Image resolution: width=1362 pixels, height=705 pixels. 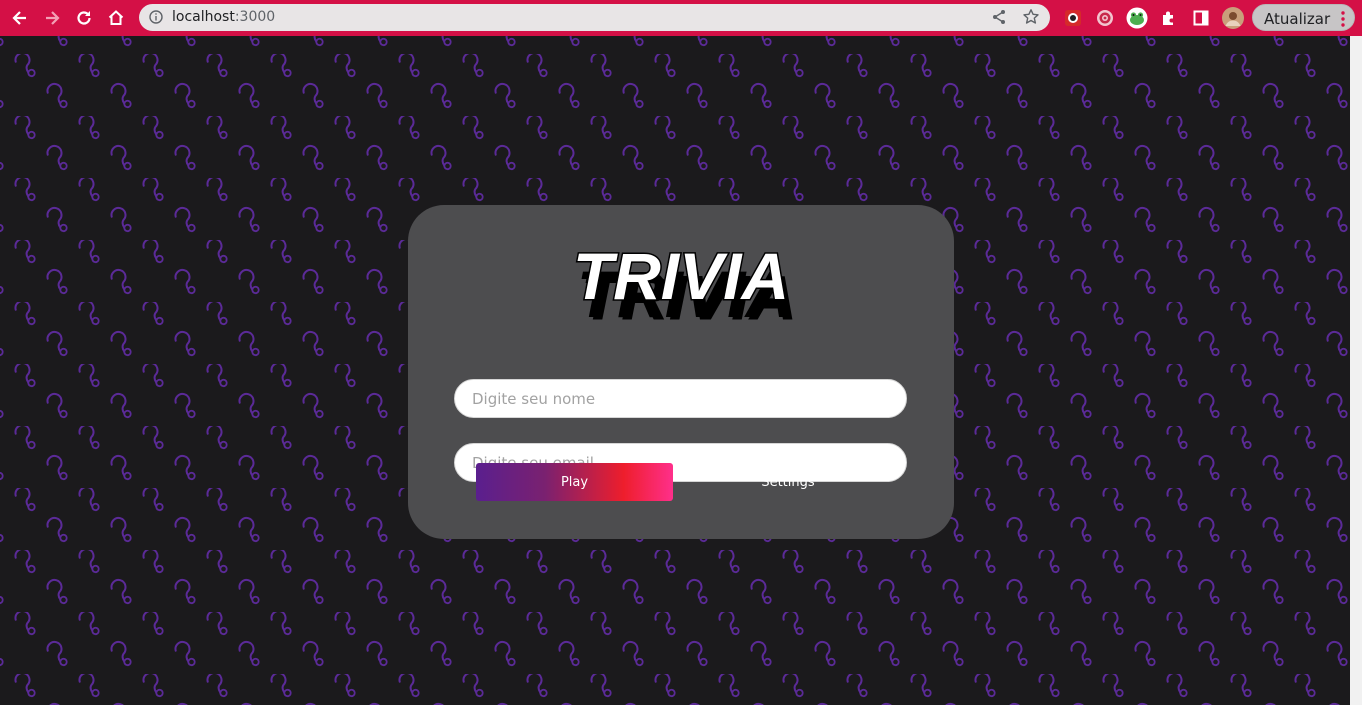 I want to click on share-icon, so click(x=999, y=19).